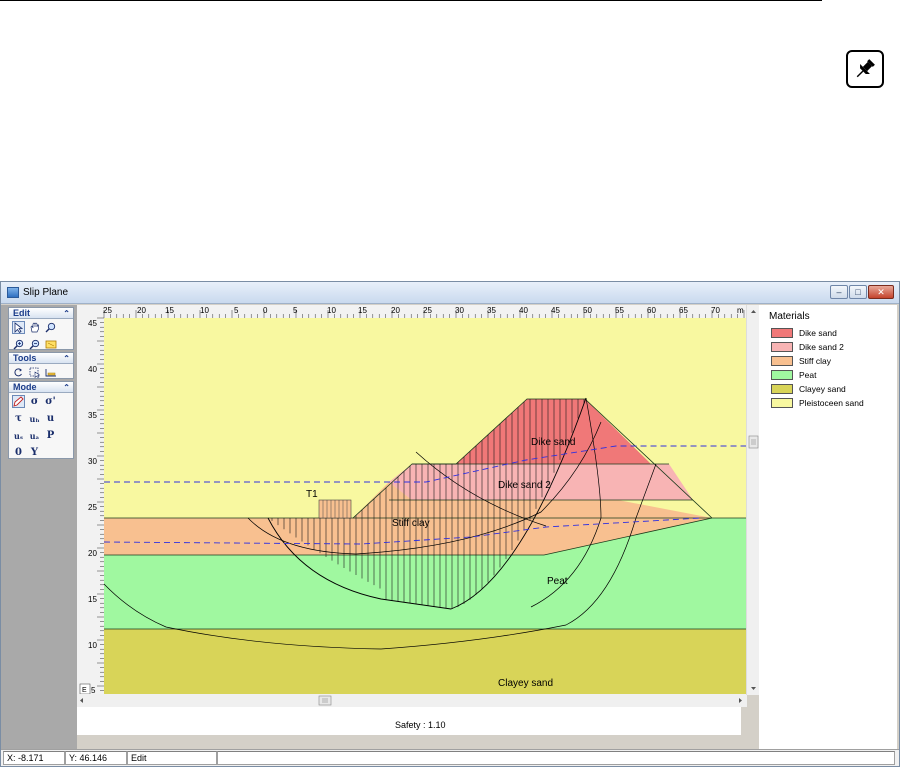  Describe the element at coordinates (553, 442) in the screenshot. I see `dike-sand-label: Dike sand` at that location.